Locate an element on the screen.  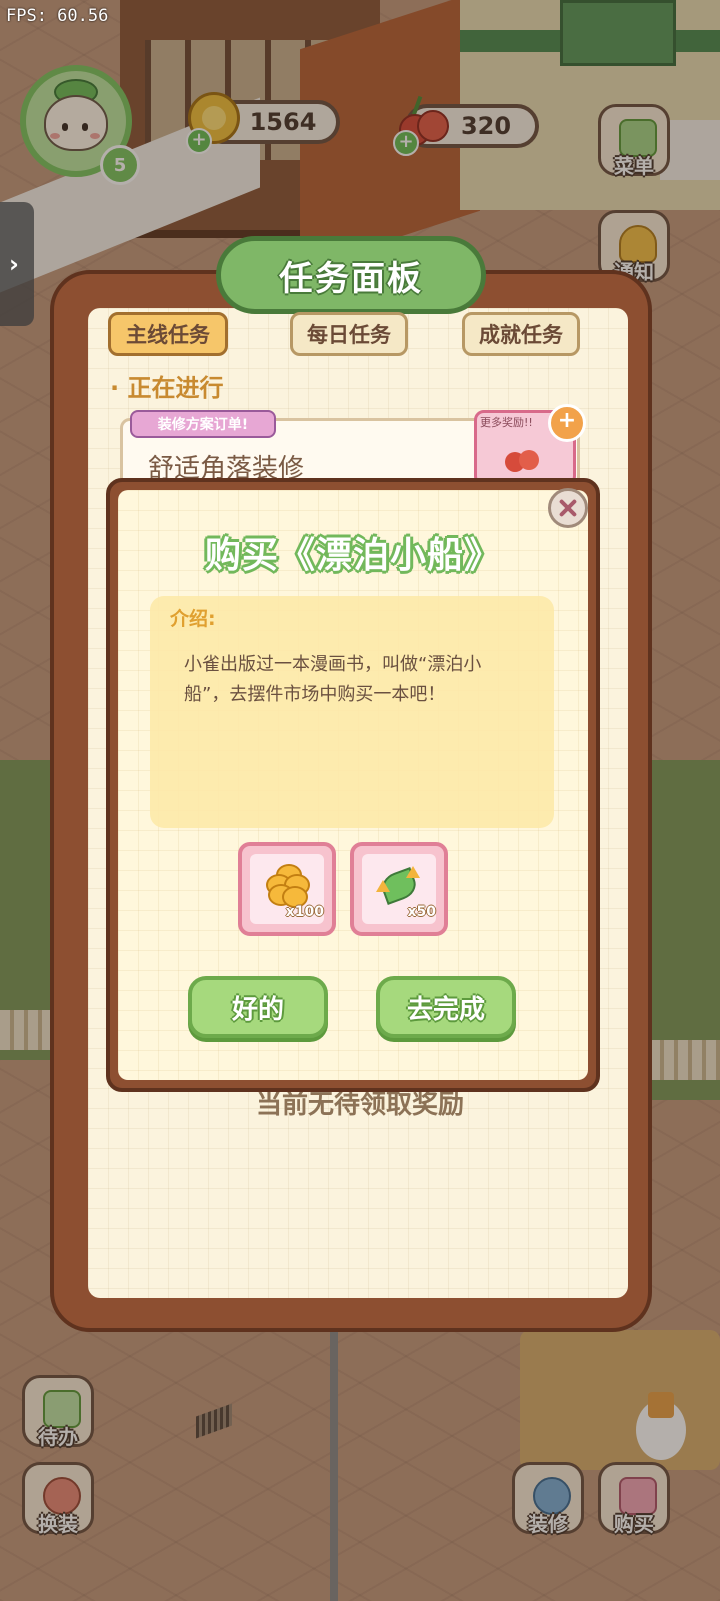
reward-count: x50 is located at coordinates (421, 912).